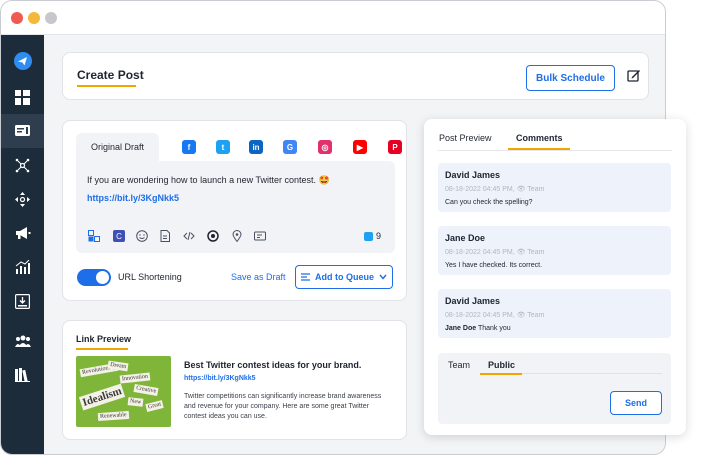 The image size is (706, 458). Describe the element at coordinates (489, 202) in the screenshot. I see `comment-text: Can you check the spelling?` at that location.